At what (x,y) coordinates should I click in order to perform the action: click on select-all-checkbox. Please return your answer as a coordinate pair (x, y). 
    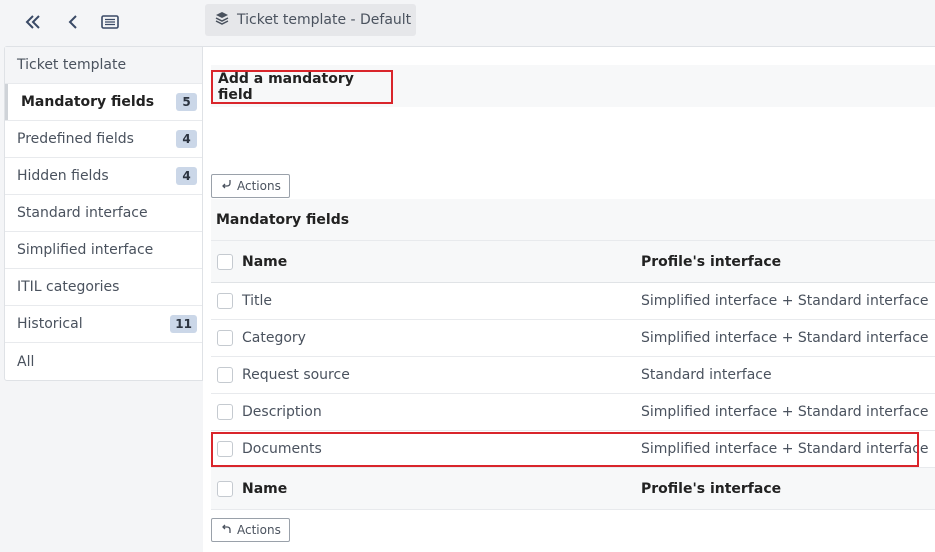
    Looking at the image, I should click on (225, 261).